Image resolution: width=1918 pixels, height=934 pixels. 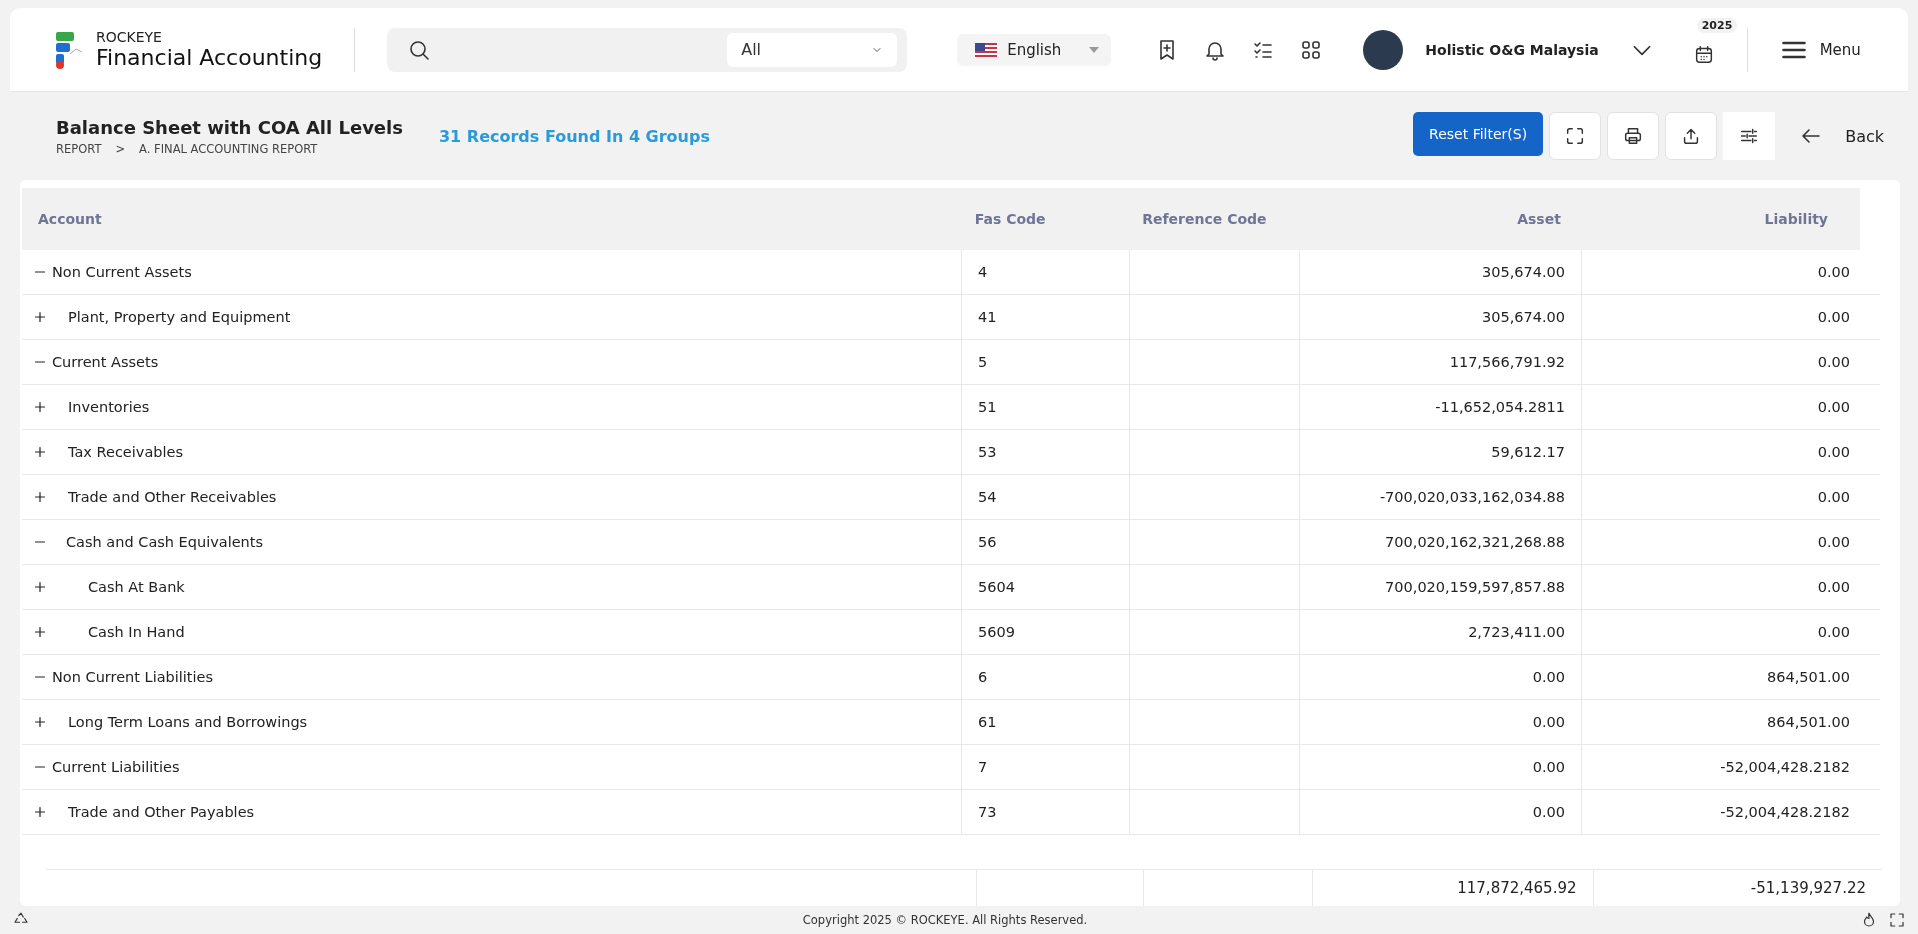 What do you see at coordinates (165, 542) in the screenshot?
I see `account-name: Cash and Cash Equivalents` at bounding box center [165, 542].